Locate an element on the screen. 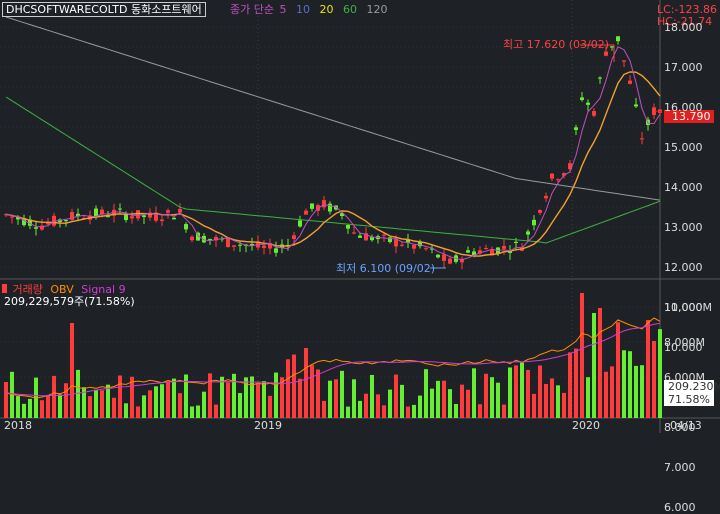  volume-tick-1: 8,000M is located at coordinates (684, 342).